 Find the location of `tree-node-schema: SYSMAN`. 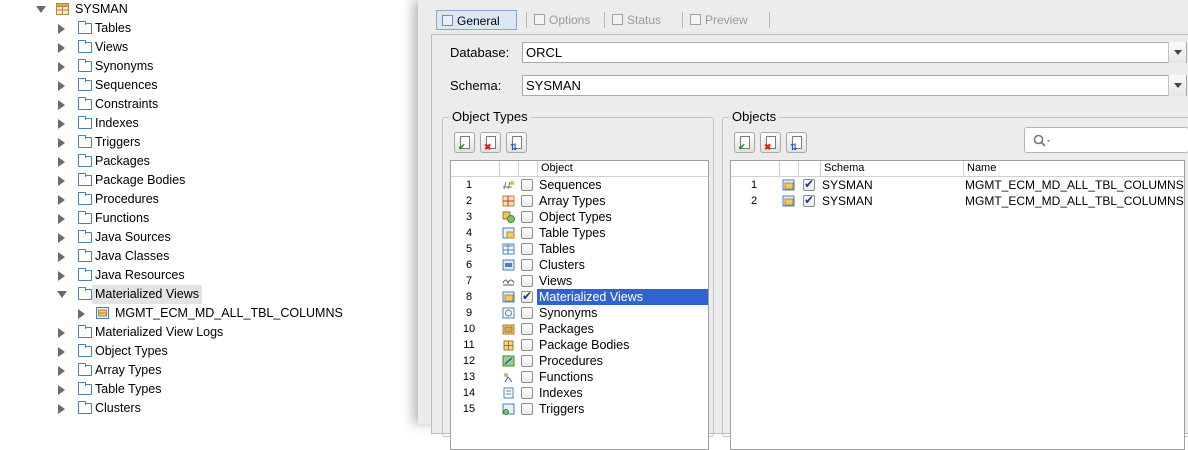

tree-node-schema: SYSMAN is located at coordinates (209, 9).